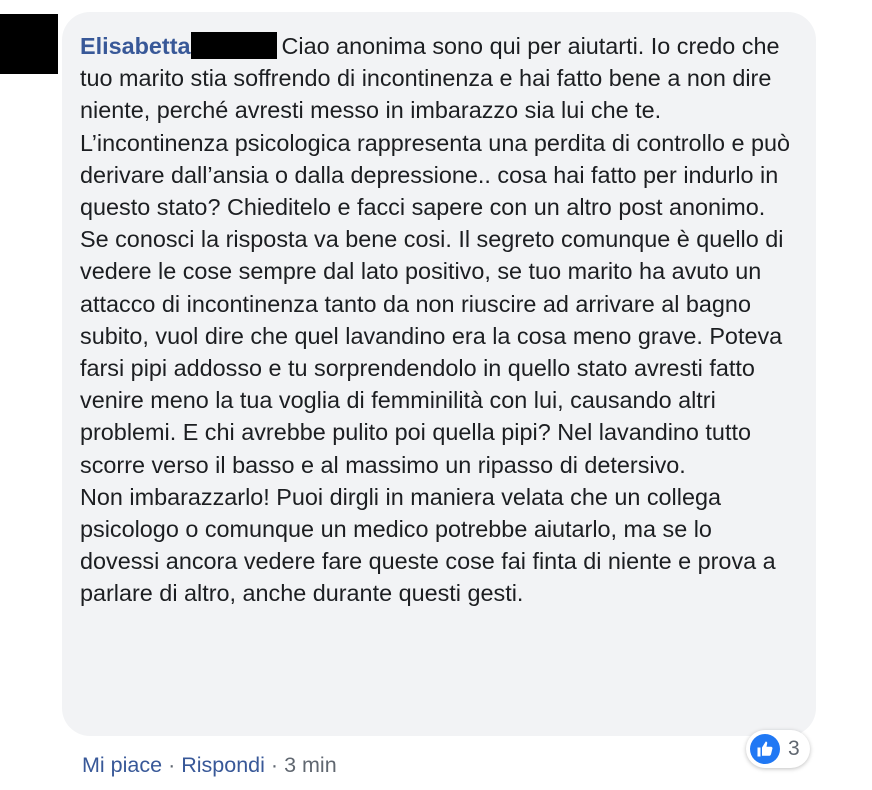 The image size is (872, 790). What do you see at coordinates (135, 46) in the screenshot?
I see `comment-author-link: Elisabetta` at bounding box center [135, 46].